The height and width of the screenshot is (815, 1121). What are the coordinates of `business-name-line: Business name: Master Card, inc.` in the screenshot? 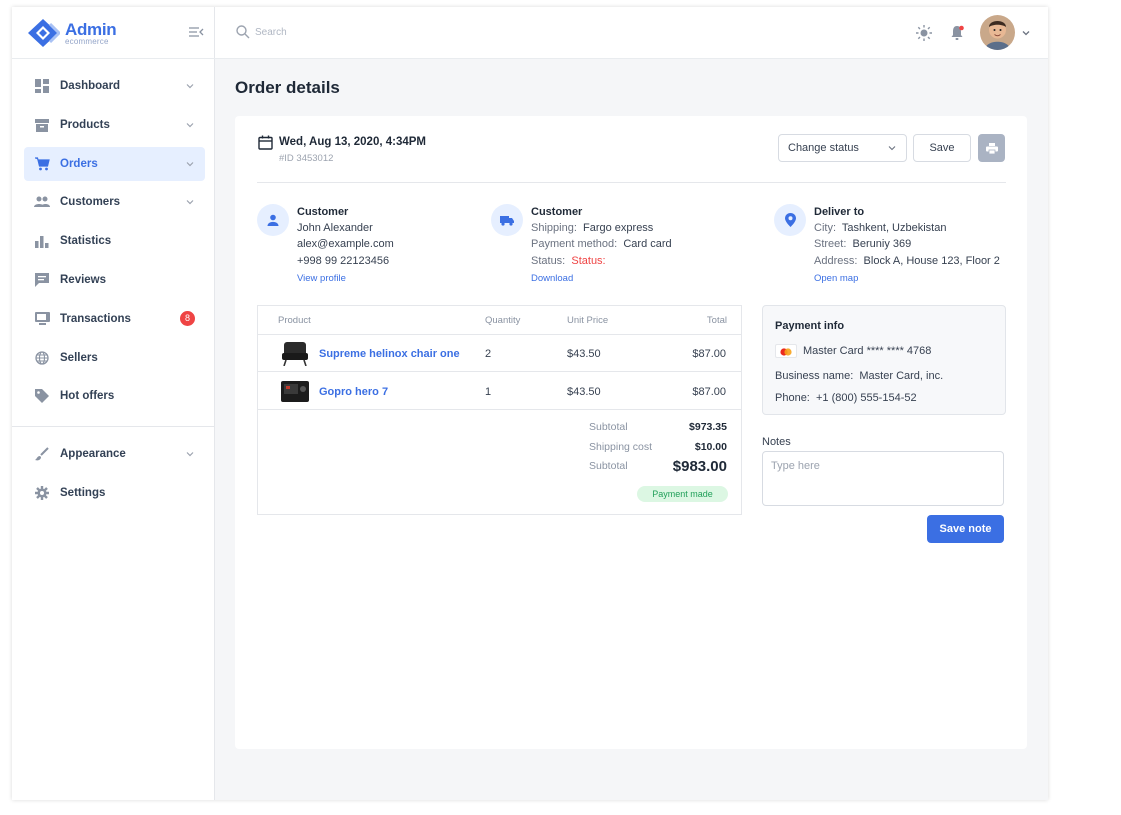 It's located at (859, 376).